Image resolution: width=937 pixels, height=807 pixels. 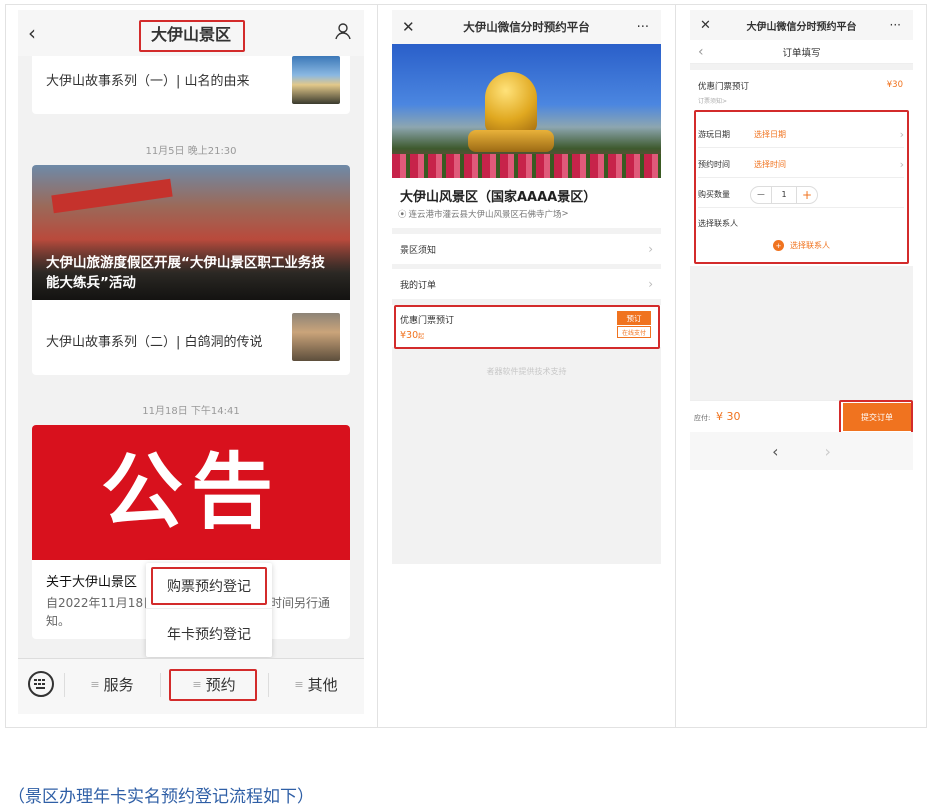 What do you see at coordinates (58, 621) in the screenshot?
I see `article-summary-end: 知。` at bounding box center [58, 621].